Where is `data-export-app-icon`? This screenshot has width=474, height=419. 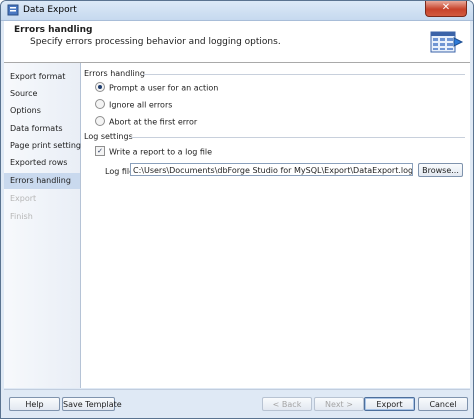 data-export-app-icon is located at coordinates (13, 10).